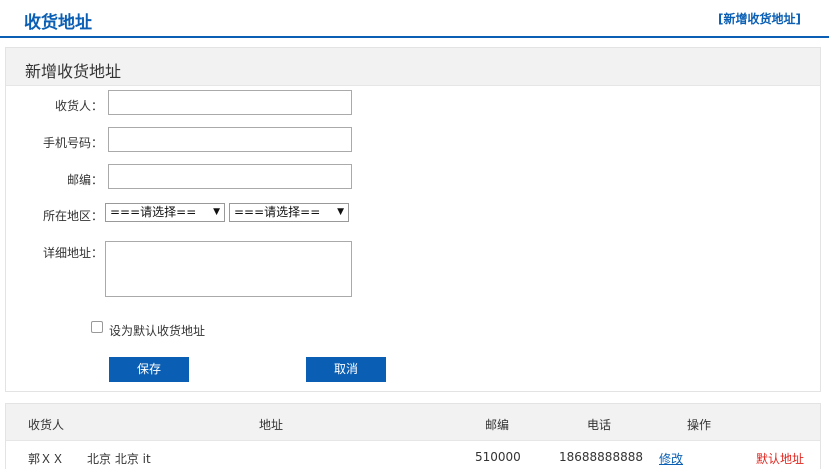 The height and width of the screenshot is (472, 829). Describe the element at coordinates (230, 139) in the screenshot. I see `phone-input` at that location.